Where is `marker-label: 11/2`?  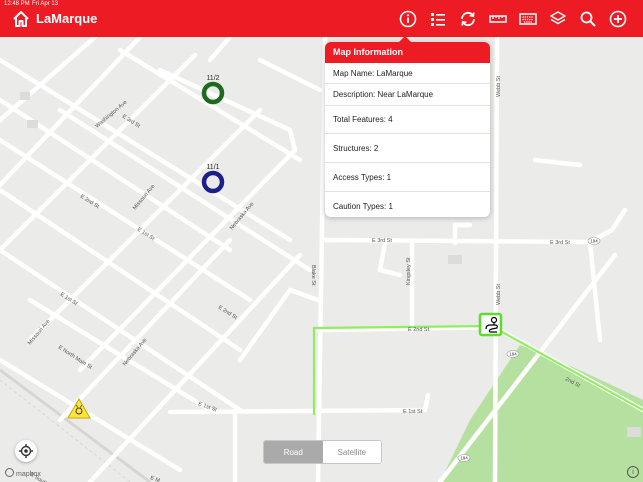
marker-label: 11/2 is located at coordinates (212, 78).